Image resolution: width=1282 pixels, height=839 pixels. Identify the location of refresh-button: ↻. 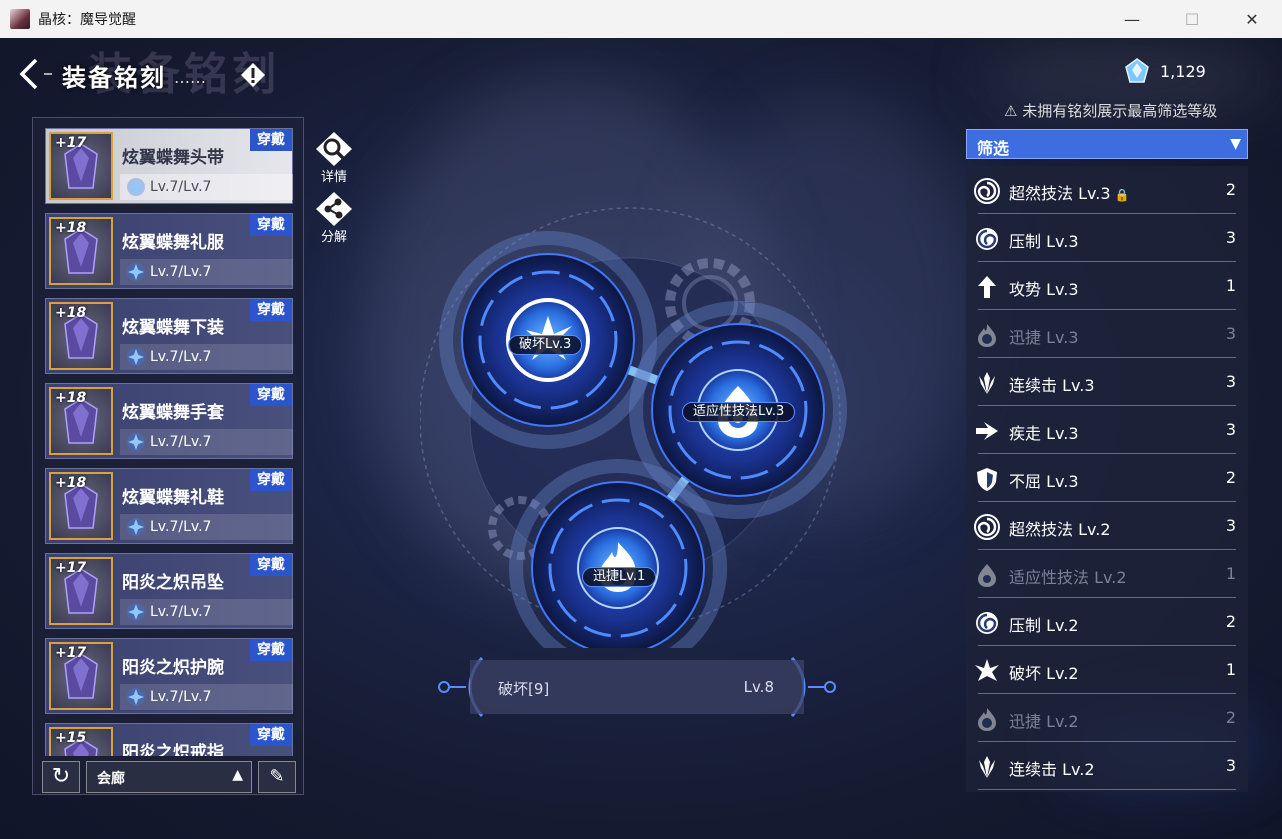
(61, 777).